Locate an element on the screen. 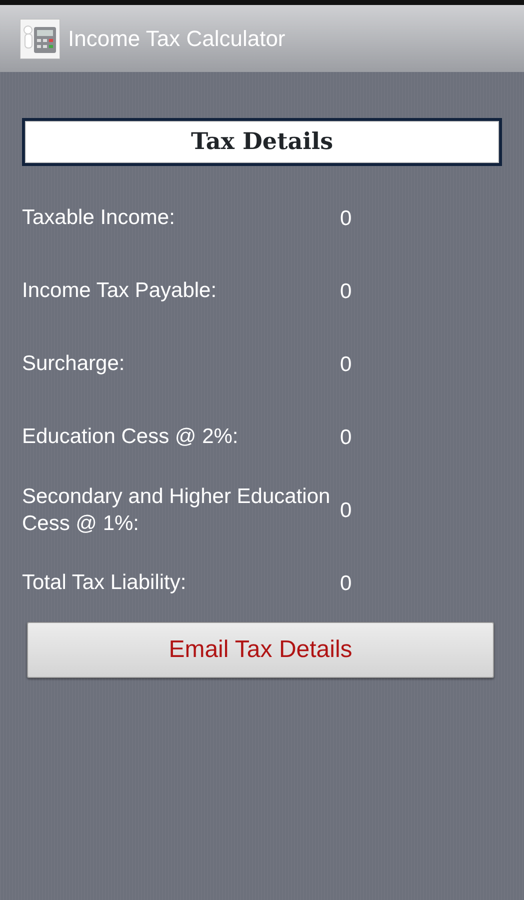 Image resolution: width=524 pixels, height=900 pixels. field-label: Surcharge: is located at coordinates (74, 364).